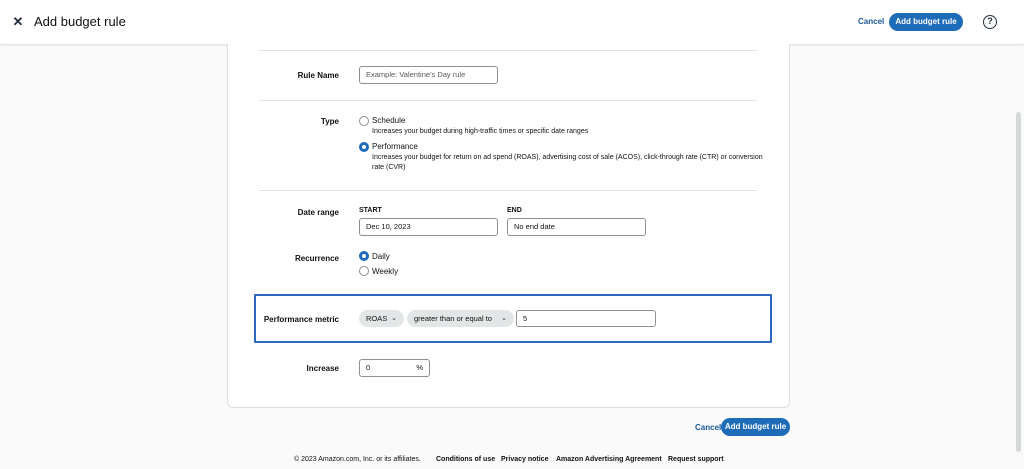  What do you see at coordinates (318, 212) in the screenshot?
I see `date-range-label: Date range` at bounding box center [318, 212].